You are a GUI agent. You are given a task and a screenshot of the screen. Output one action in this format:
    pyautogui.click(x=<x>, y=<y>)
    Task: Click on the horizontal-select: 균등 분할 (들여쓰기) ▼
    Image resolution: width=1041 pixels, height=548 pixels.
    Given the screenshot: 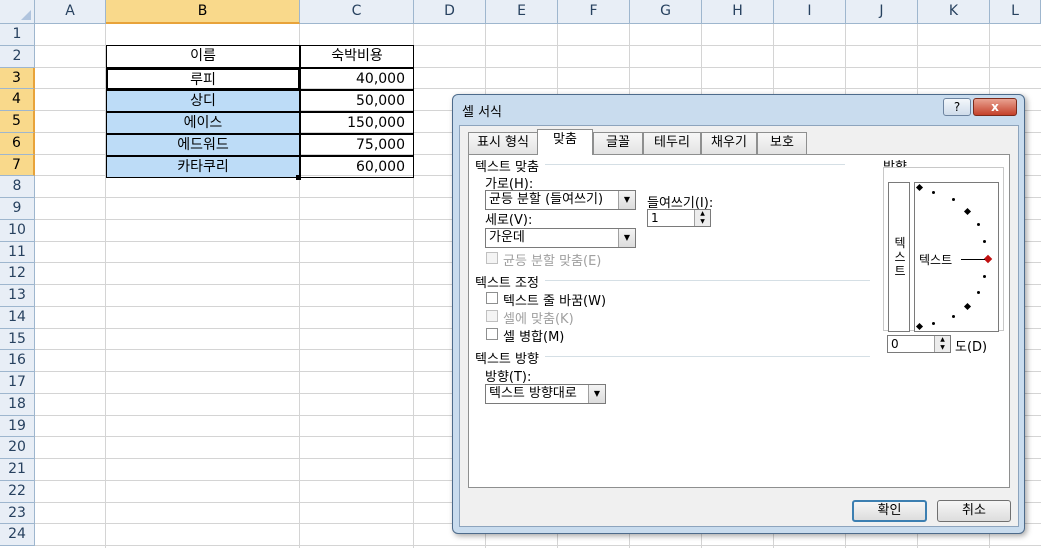 What is the action you would take?
    pyautogui.click(x=560, y=200)
    